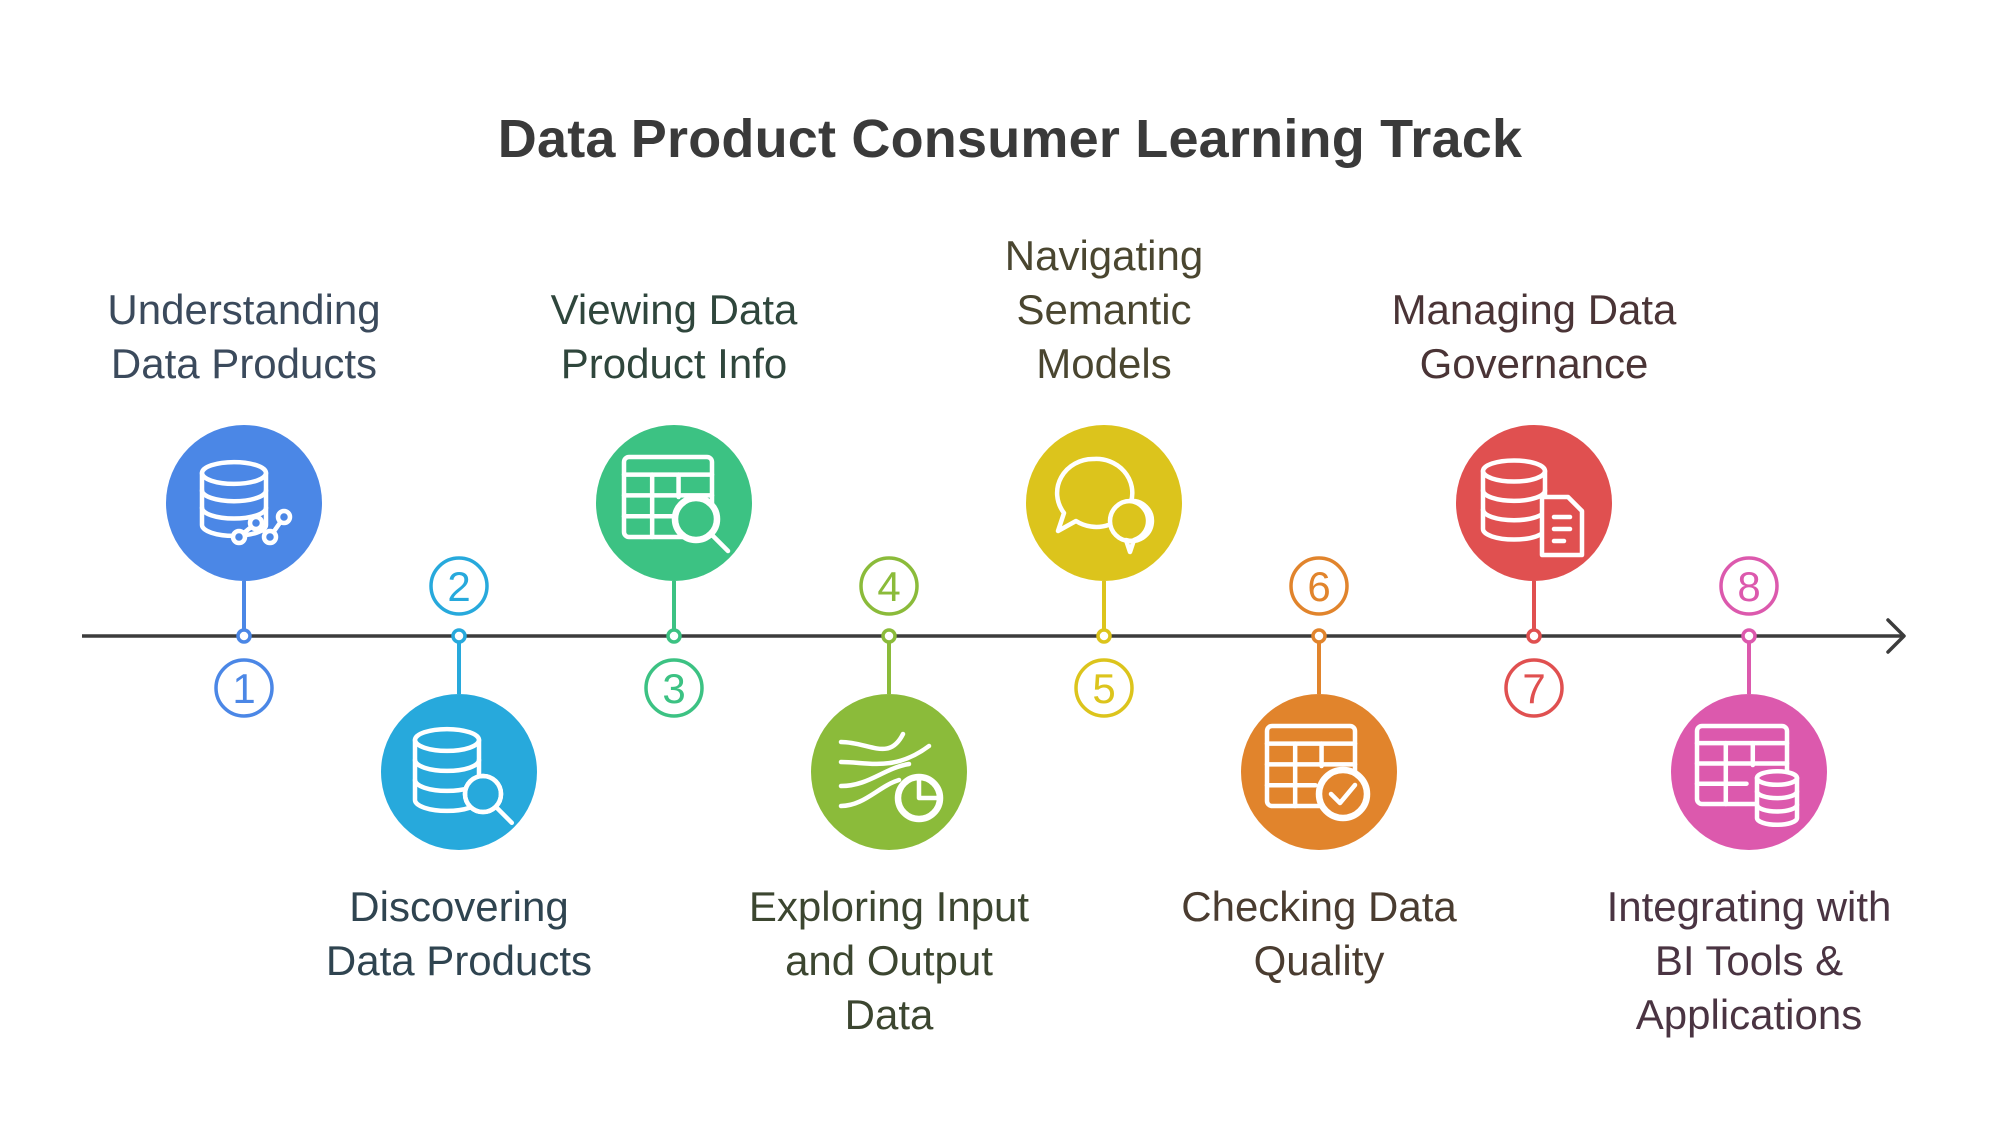  I want to click on step-label-line: Semantic, so click(1104, 309).